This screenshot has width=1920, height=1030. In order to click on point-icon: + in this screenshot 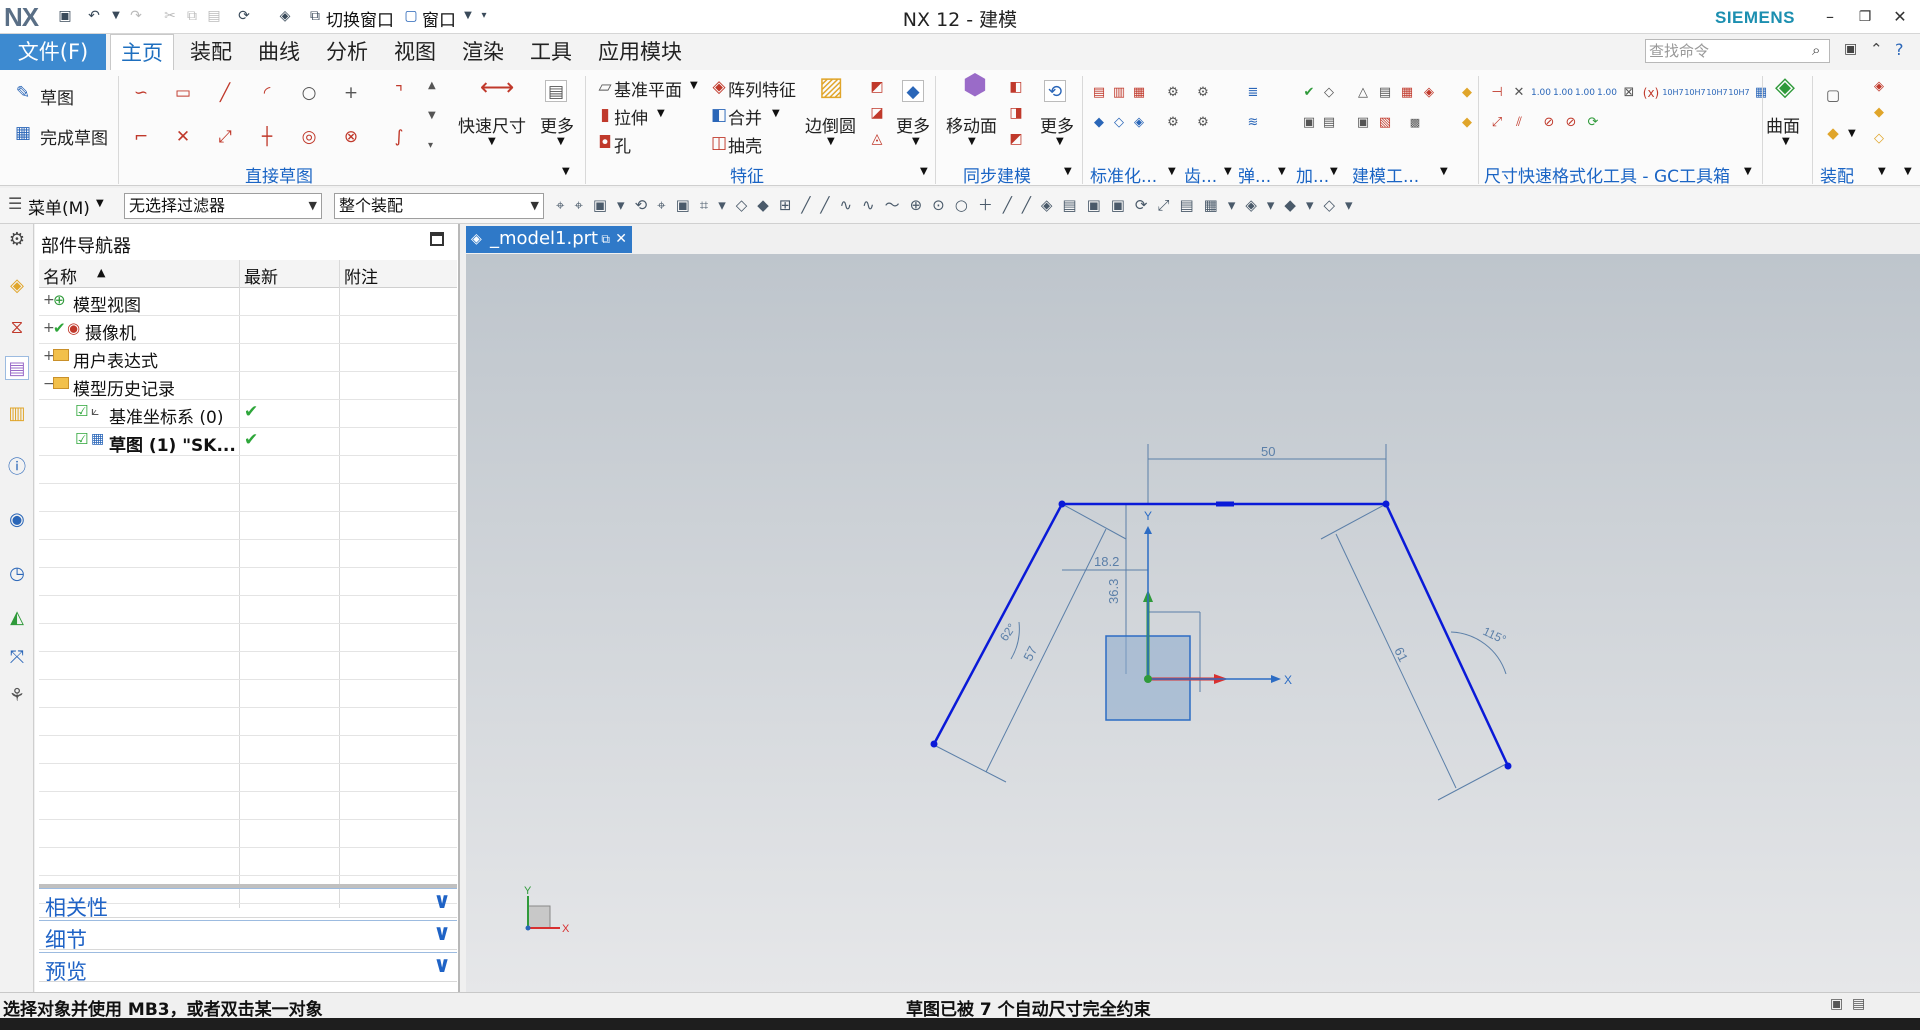, I will do `click(351, 93)`.